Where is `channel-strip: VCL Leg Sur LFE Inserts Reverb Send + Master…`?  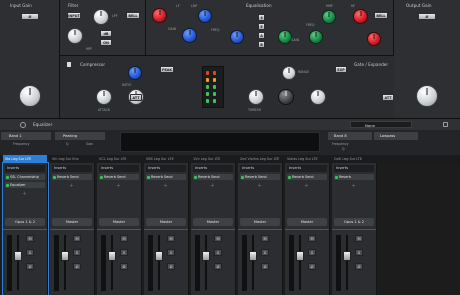 channel-strip: VCL Leg Sur LFE Inserts Reverb Send + Master… is located at coordinates (119, 225).